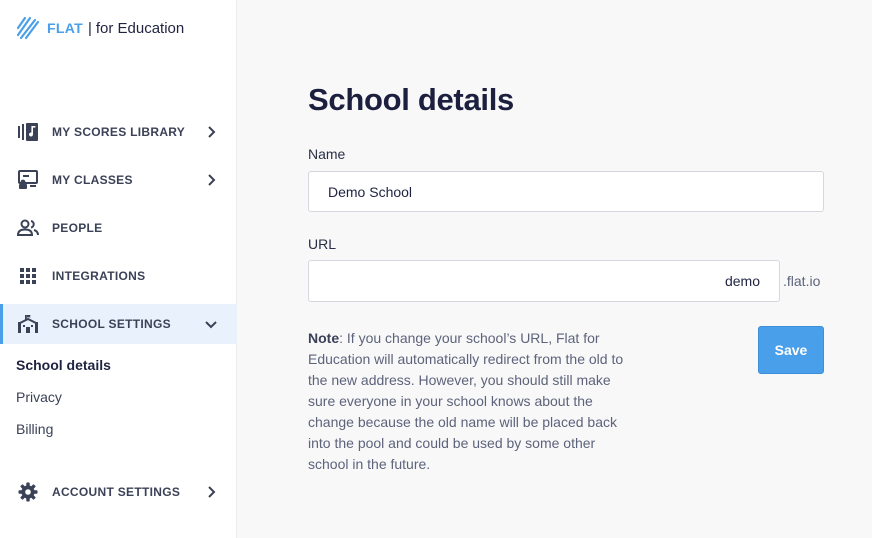 The image size is (872, 538). I want to click on sidebar-item-my-scores-library: MY SCORES LIBRARY, so click(118, 132).